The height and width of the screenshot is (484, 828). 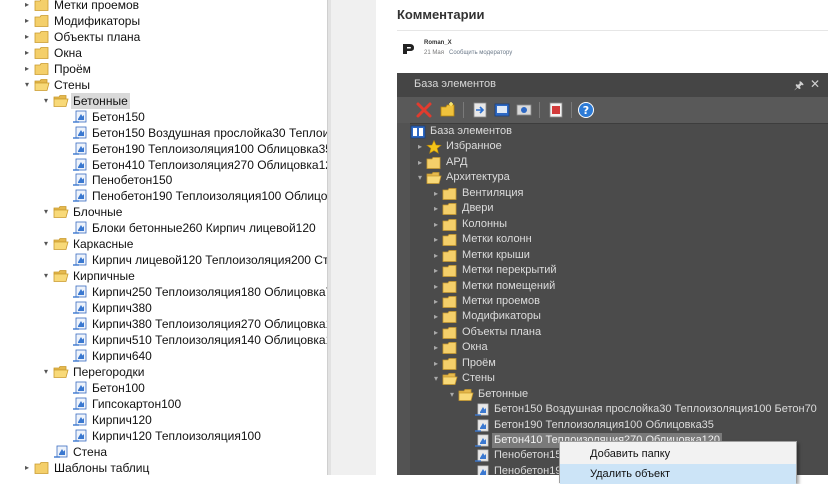 I want to click on tree-row: ▾ Блочные, so click(x=163, y=212).